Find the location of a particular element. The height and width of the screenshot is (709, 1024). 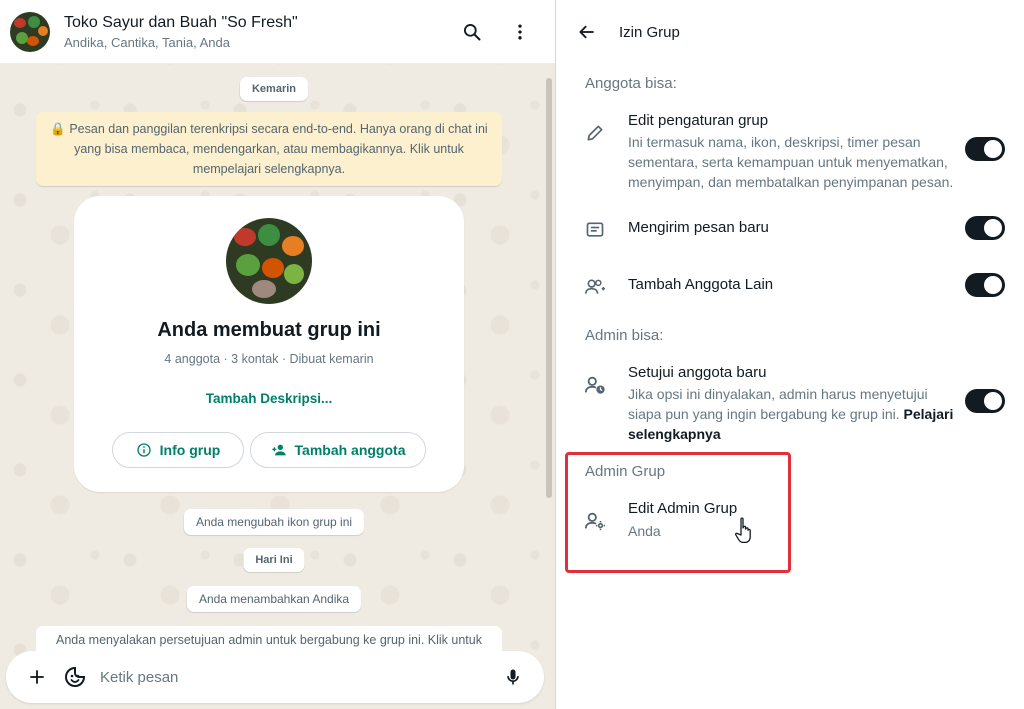

approve-members-toggle is located at coordinates (985, 401).